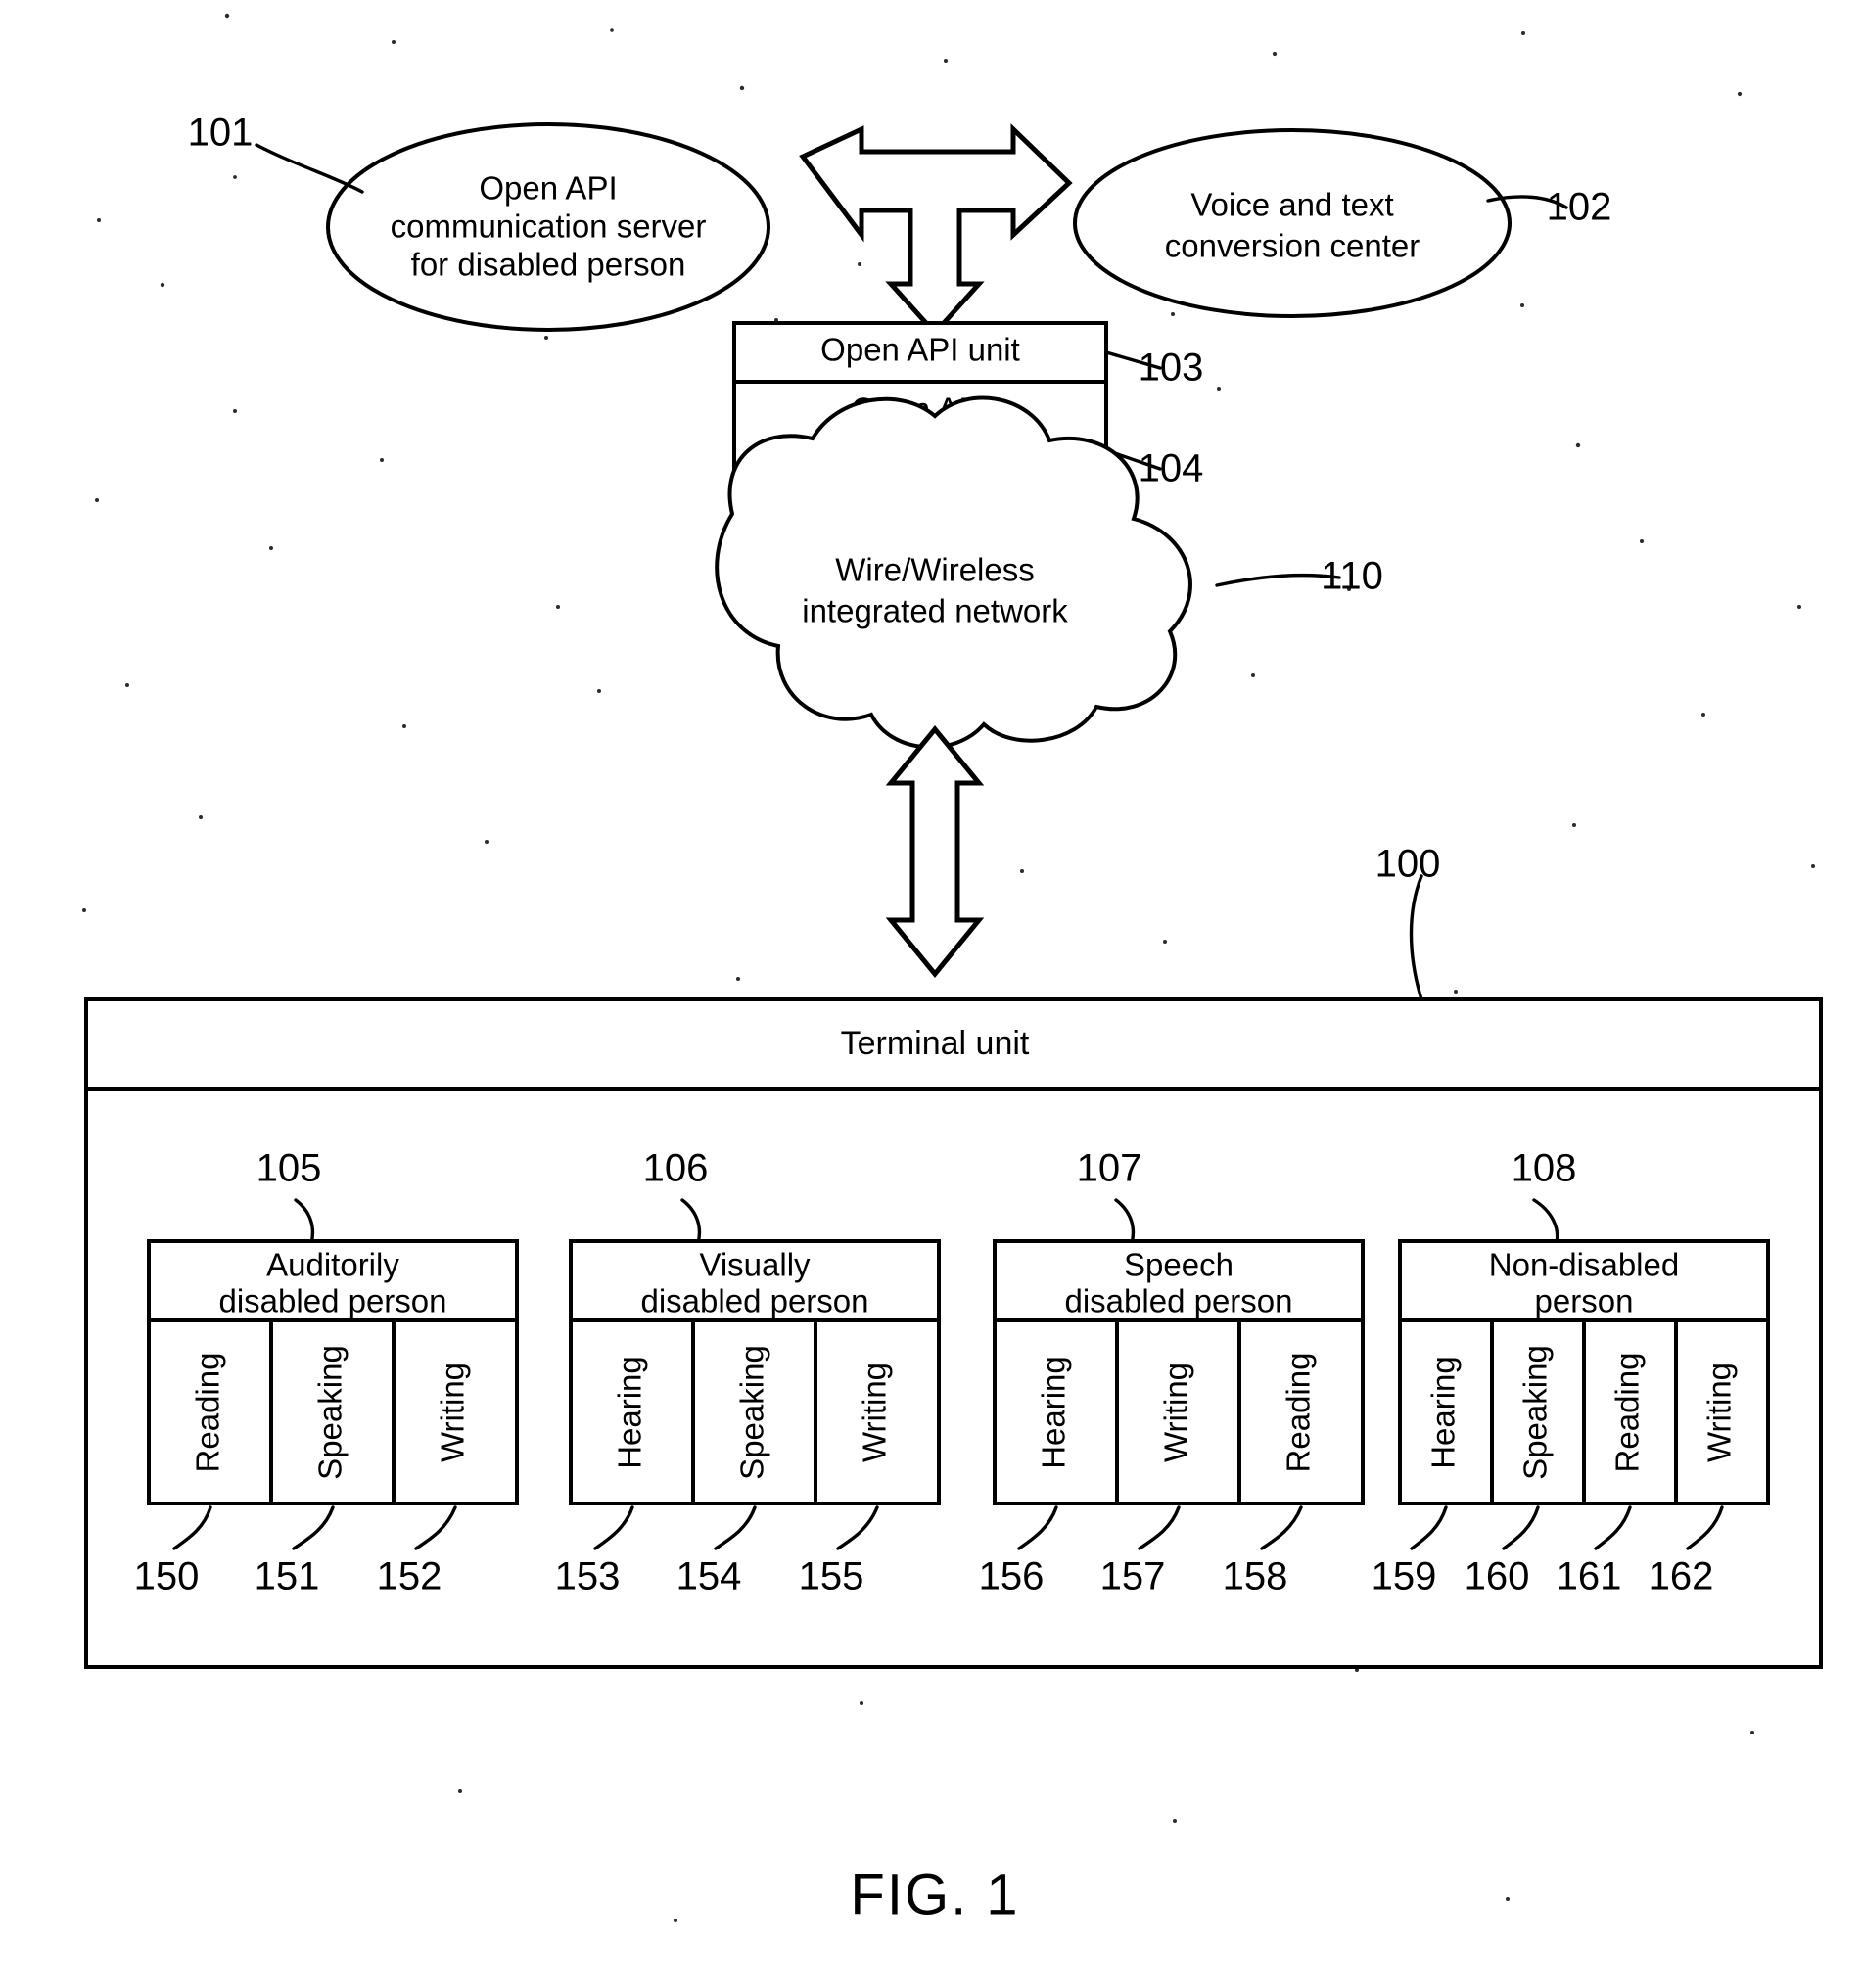 This screenshot has height=1988, width=1862. Describe the element at coordinates (548, 188) in the screenshot. I see `open-api-server-line-1: Open API` at that location.